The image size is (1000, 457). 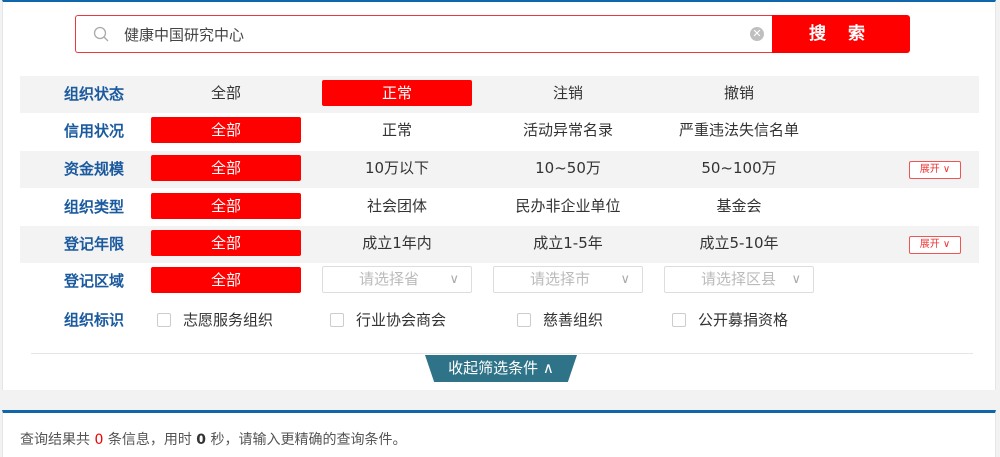 I want to click on type-option-foundation: 基金会, so click(x=739, y=206).